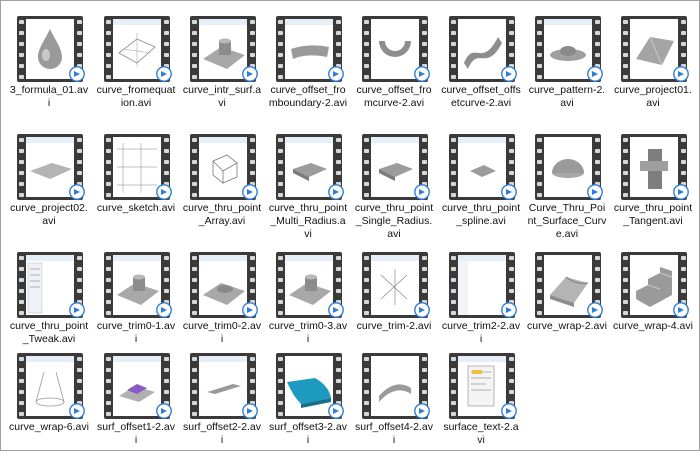 The height and width of the screenshot is (464, 700). I want to click on file-name: curve_pattern-2.avi, so click(567, 96).